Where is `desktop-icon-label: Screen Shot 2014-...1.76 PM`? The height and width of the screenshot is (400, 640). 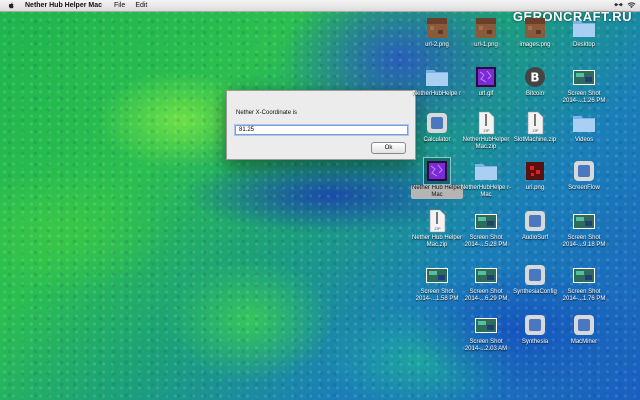 desktop-icon-label: Screen Shot 2014-...1.76 PM is located at coordinates (584, 295).